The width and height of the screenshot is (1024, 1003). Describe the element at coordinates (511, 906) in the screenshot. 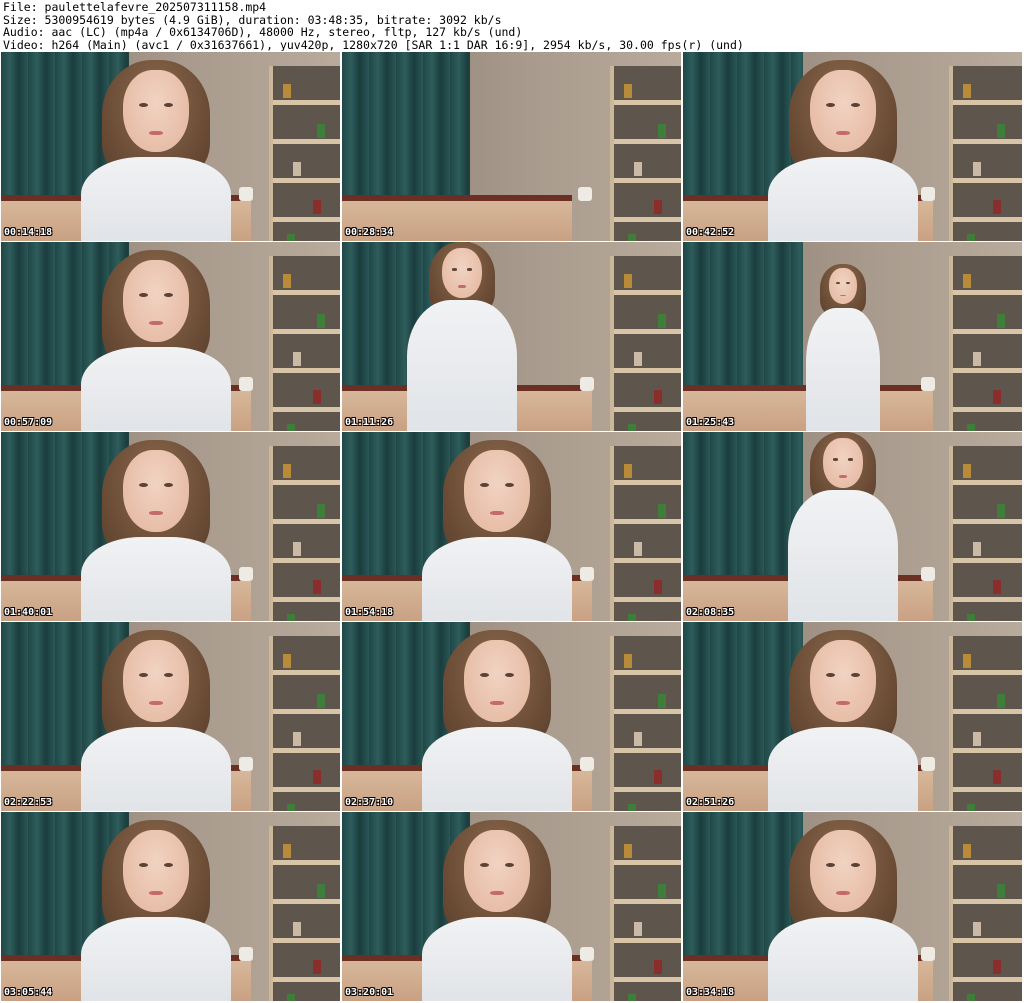

I see `video-thumbnail: 03:20:01` at that location.